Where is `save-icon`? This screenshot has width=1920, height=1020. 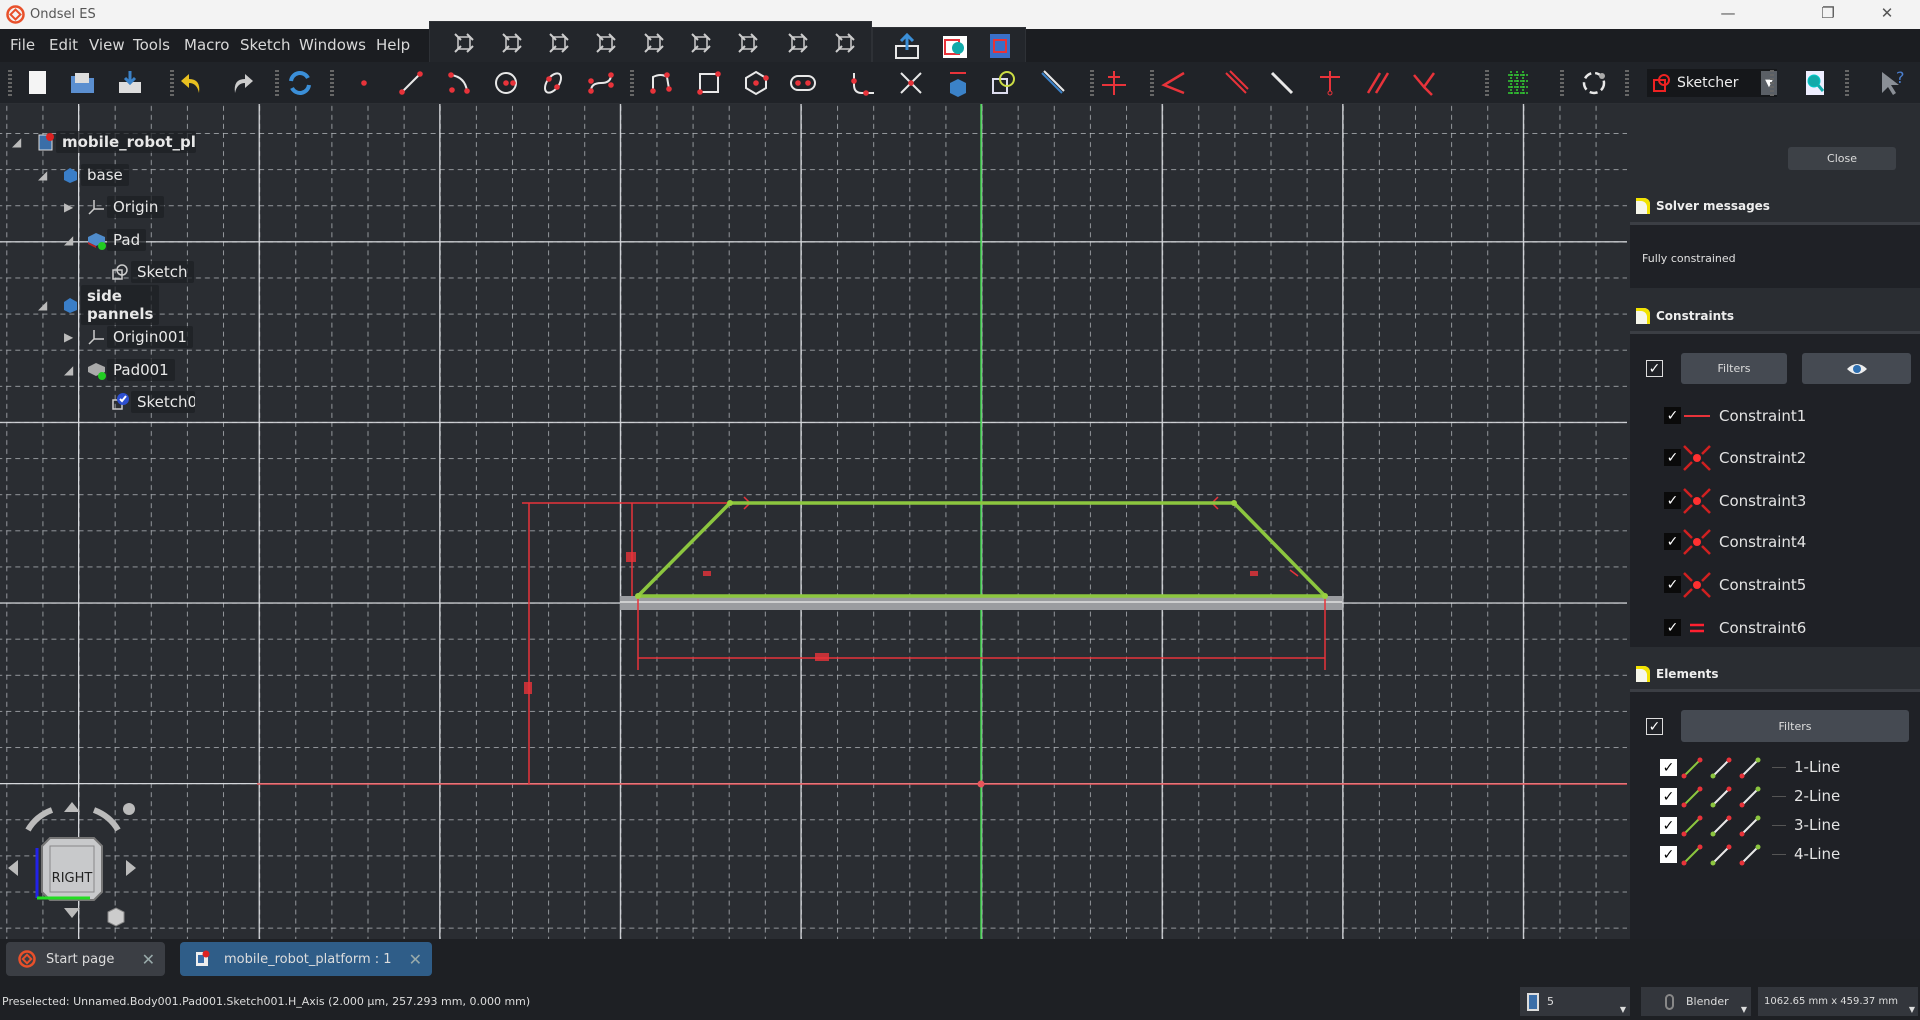
save-icon is located at coordinates (130, 83).